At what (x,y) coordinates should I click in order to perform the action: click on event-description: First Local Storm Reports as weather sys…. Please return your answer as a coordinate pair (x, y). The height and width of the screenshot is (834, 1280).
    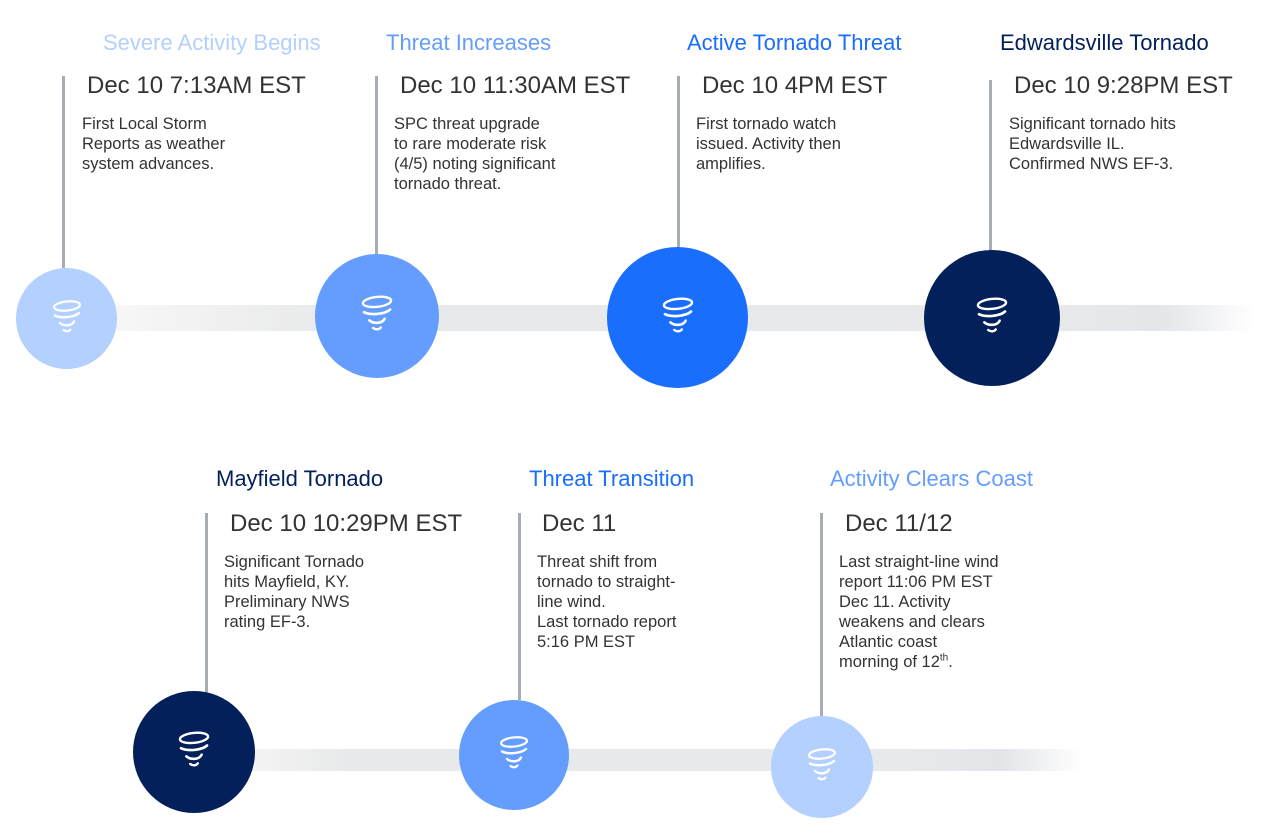
    Looking at the image, I should click on (154, 144).